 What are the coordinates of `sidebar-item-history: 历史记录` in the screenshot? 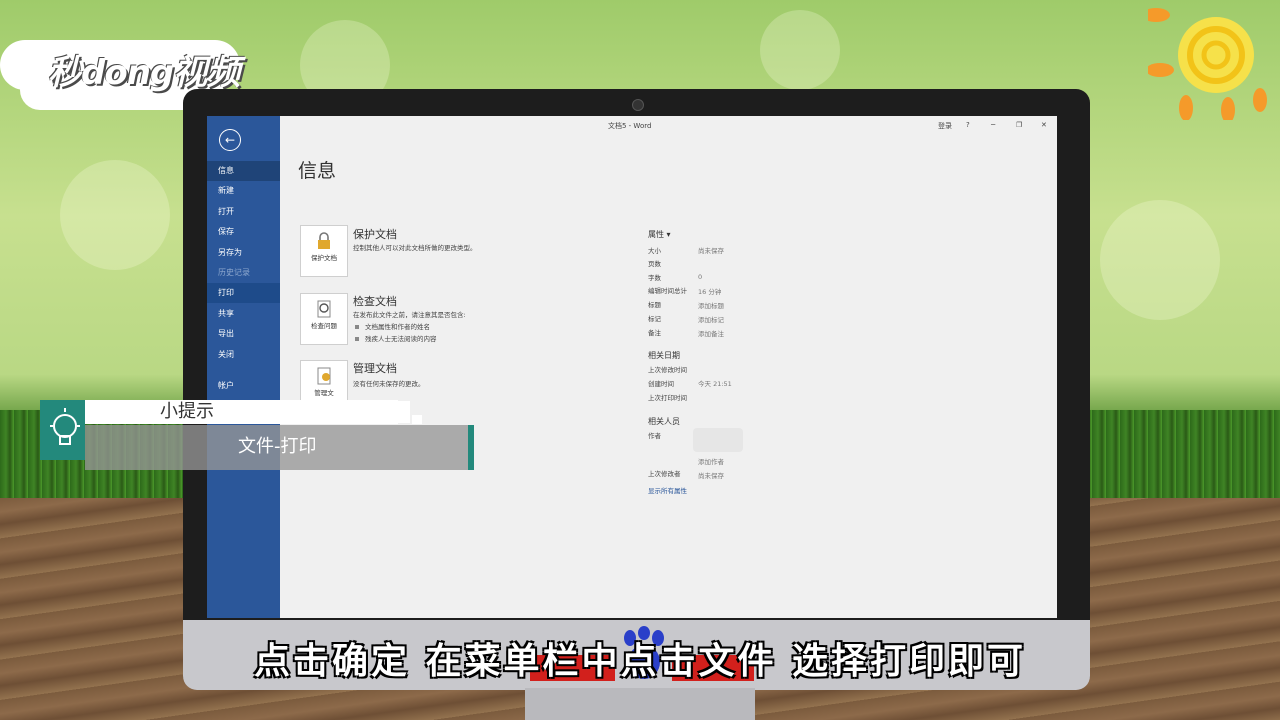 It's located at (243, 273).